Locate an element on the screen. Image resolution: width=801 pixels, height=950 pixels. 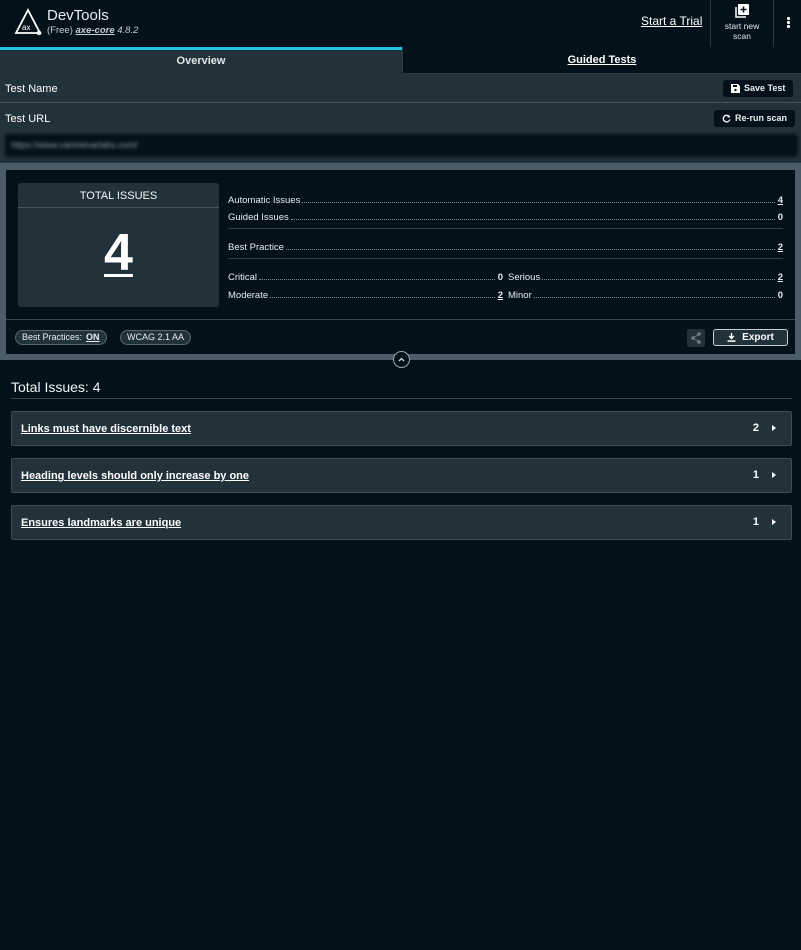
share-button is located at coordinates (696, 338).